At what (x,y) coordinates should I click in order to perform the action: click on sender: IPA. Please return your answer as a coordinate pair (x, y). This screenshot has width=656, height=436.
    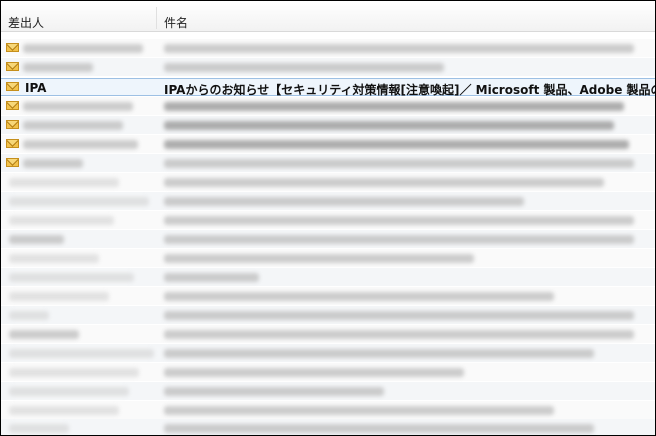
    Looking at the image, I should click on (36, 88).